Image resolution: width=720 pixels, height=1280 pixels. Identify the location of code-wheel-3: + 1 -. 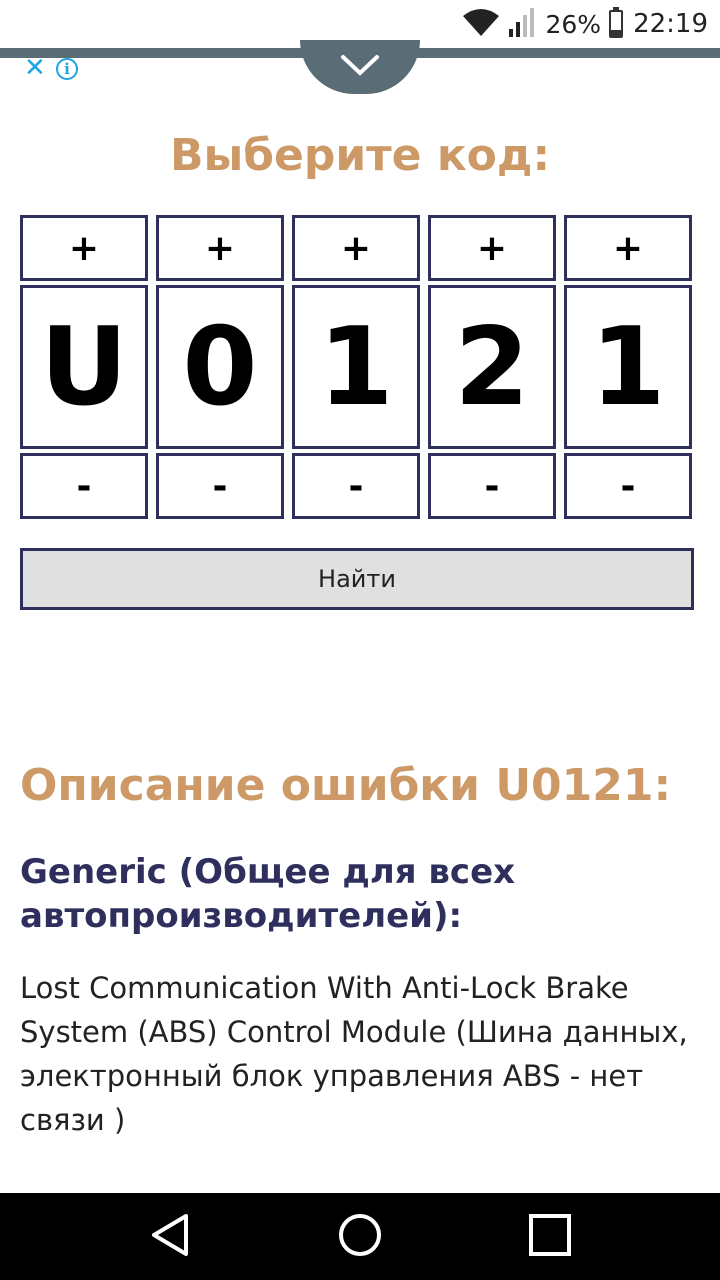
(356, 367).